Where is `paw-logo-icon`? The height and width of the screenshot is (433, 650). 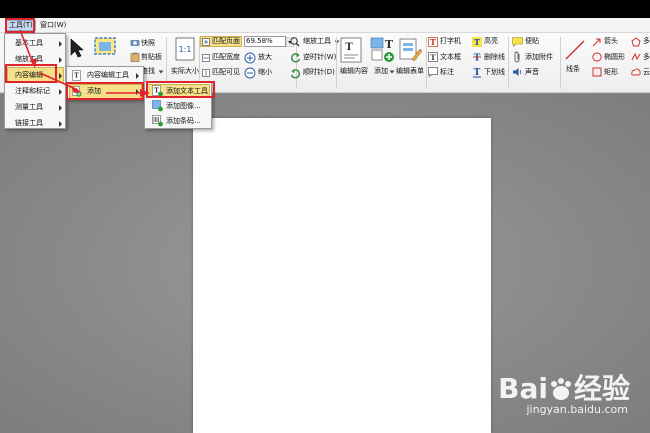
paw-logo-icon is located at coordinates (560, 389).